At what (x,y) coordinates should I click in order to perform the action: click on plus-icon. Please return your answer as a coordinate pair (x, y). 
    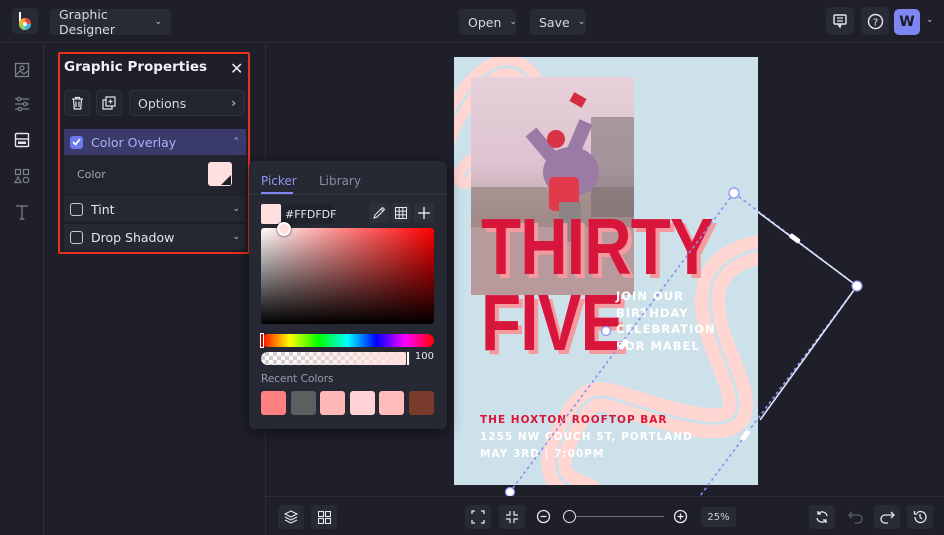
    Looking at the image, I should click on (424, 213).